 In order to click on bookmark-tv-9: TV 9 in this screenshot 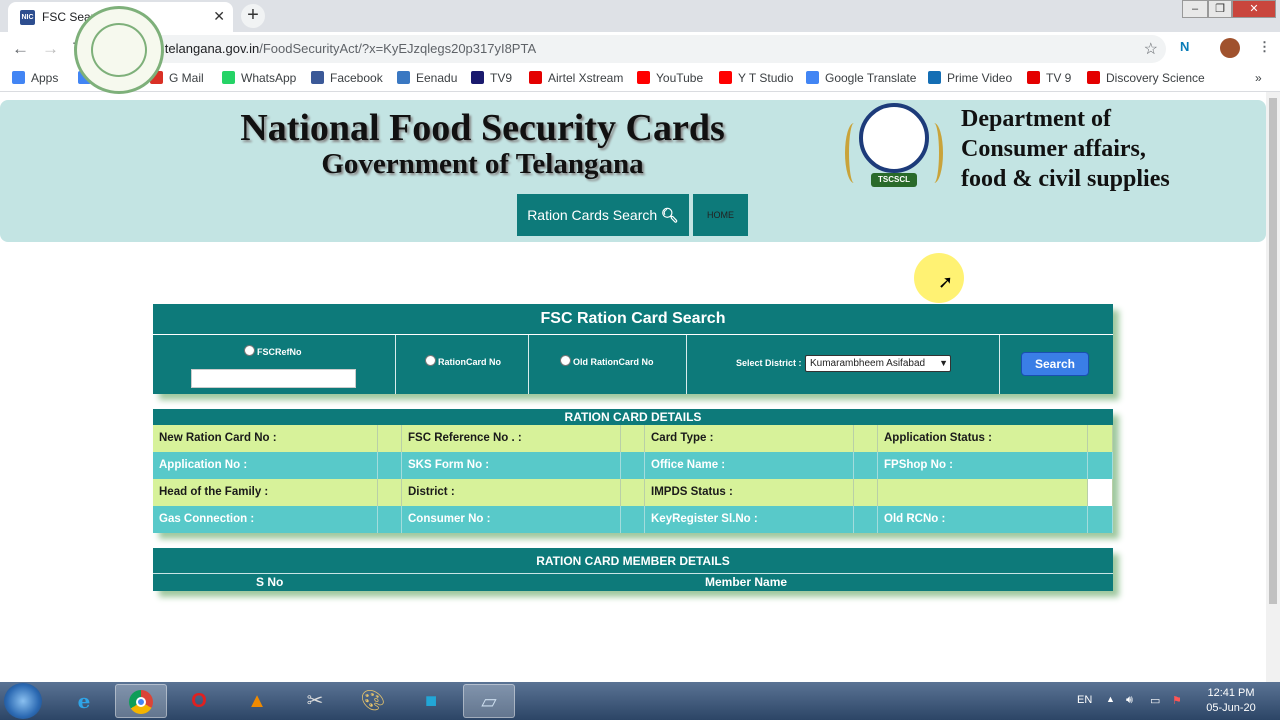, I will do `click(1049, 78)`.